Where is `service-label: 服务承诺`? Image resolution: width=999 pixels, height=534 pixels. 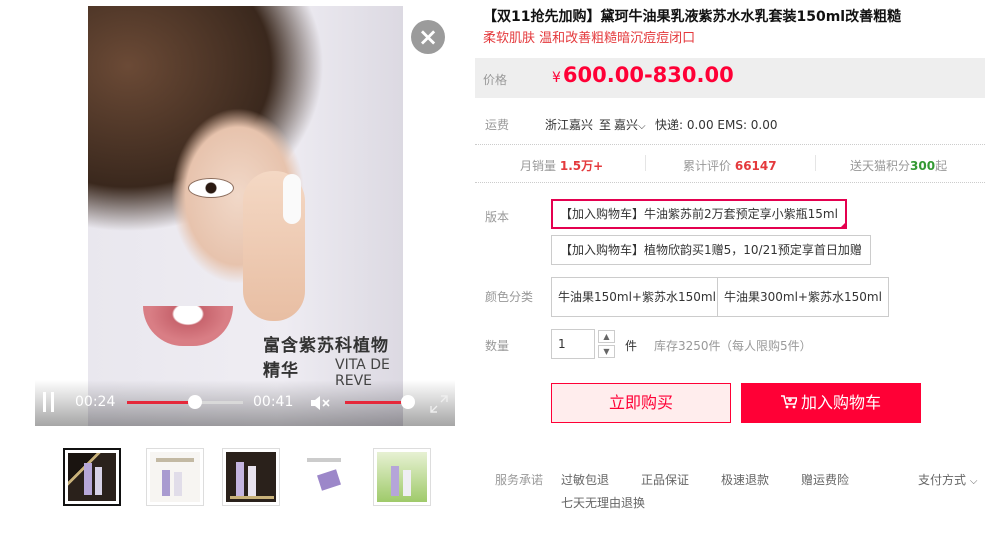 service-label: 服务承诺 is located at coordinates (519, 480).